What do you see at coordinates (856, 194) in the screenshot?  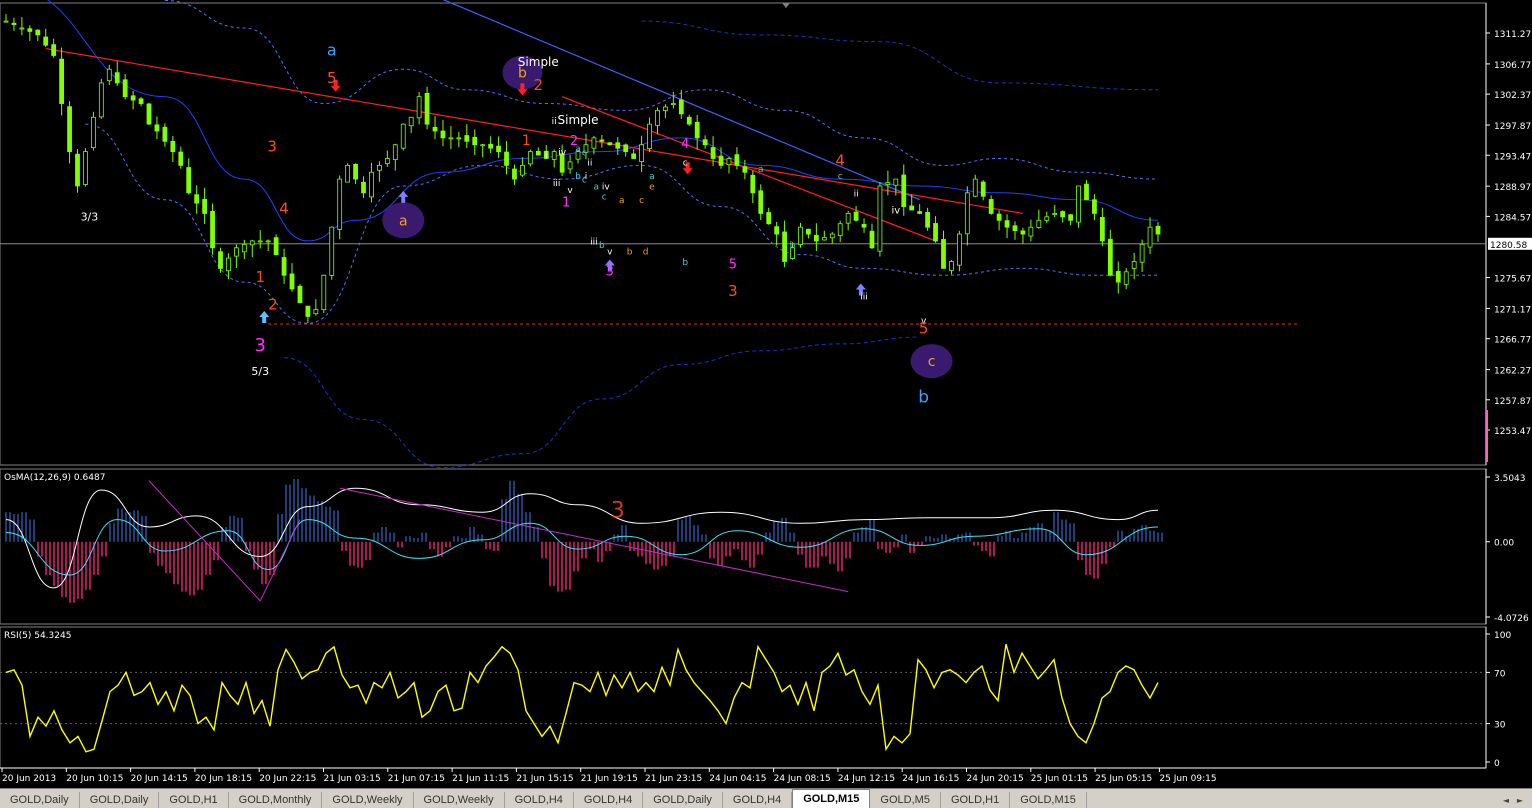 I see `wave-label: ii` at bounding box center [856, 194].